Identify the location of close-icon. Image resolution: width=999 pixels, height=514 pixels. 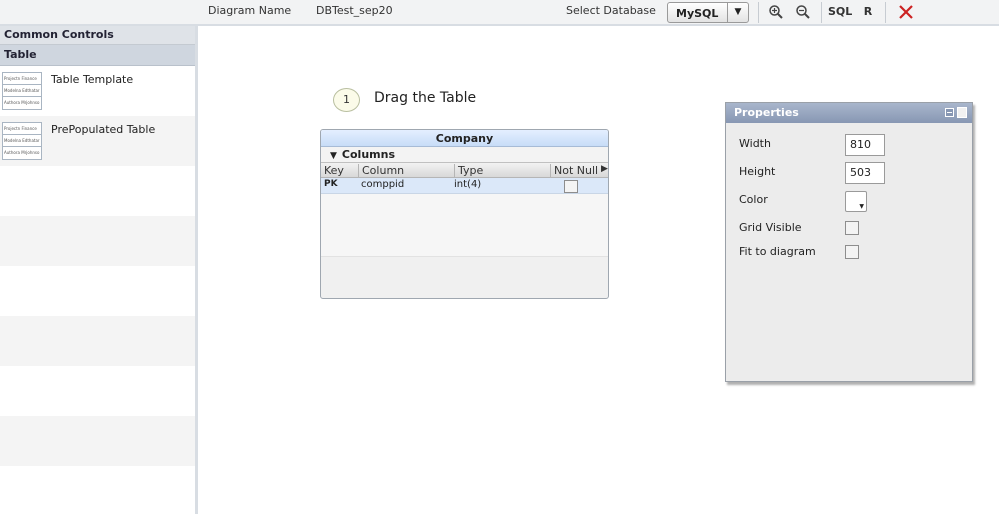
(906, 12).